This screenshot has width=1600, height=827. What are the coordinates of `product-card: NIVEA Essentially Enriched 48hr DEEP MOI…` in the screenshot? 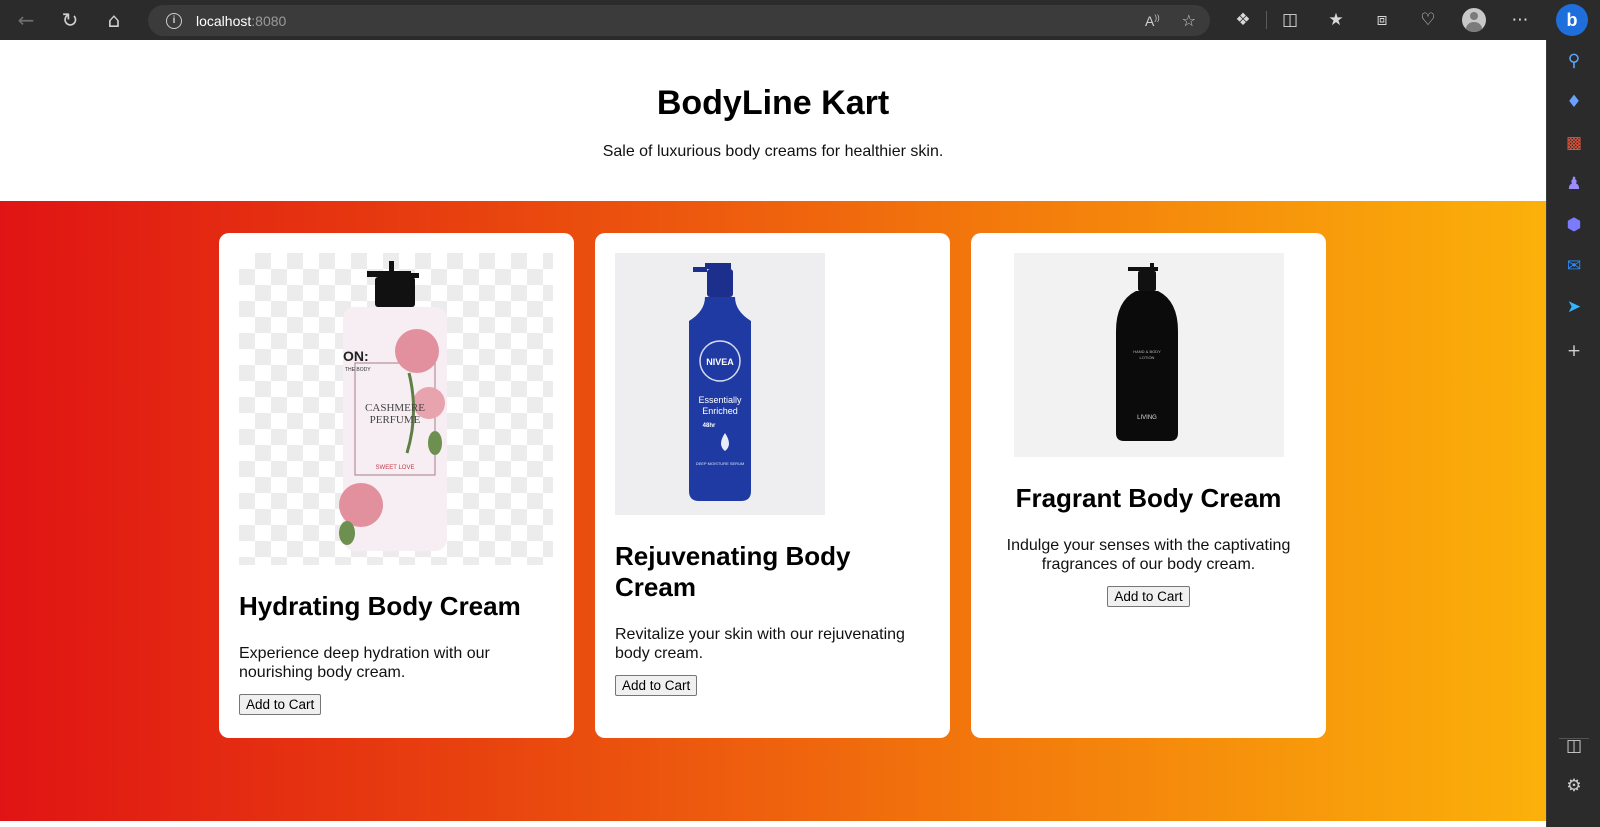 It's located at (772, 485).